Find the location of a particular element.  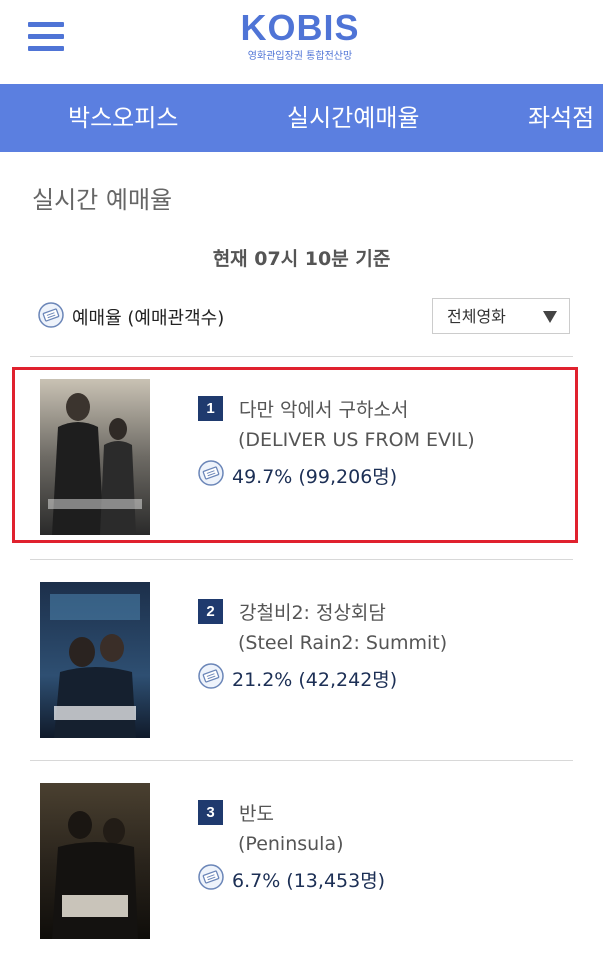

logo-subtitle: 영화관입장권 통합전산망 is located at coordinates (300, 56).